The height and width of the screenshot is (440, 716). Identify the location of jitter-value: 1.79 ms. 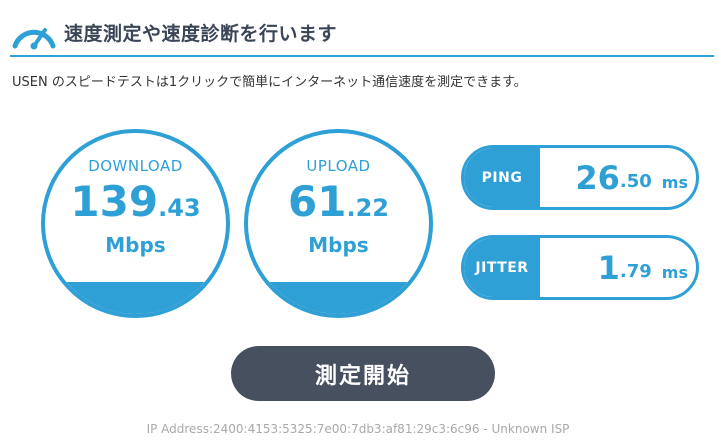
(643, 267).